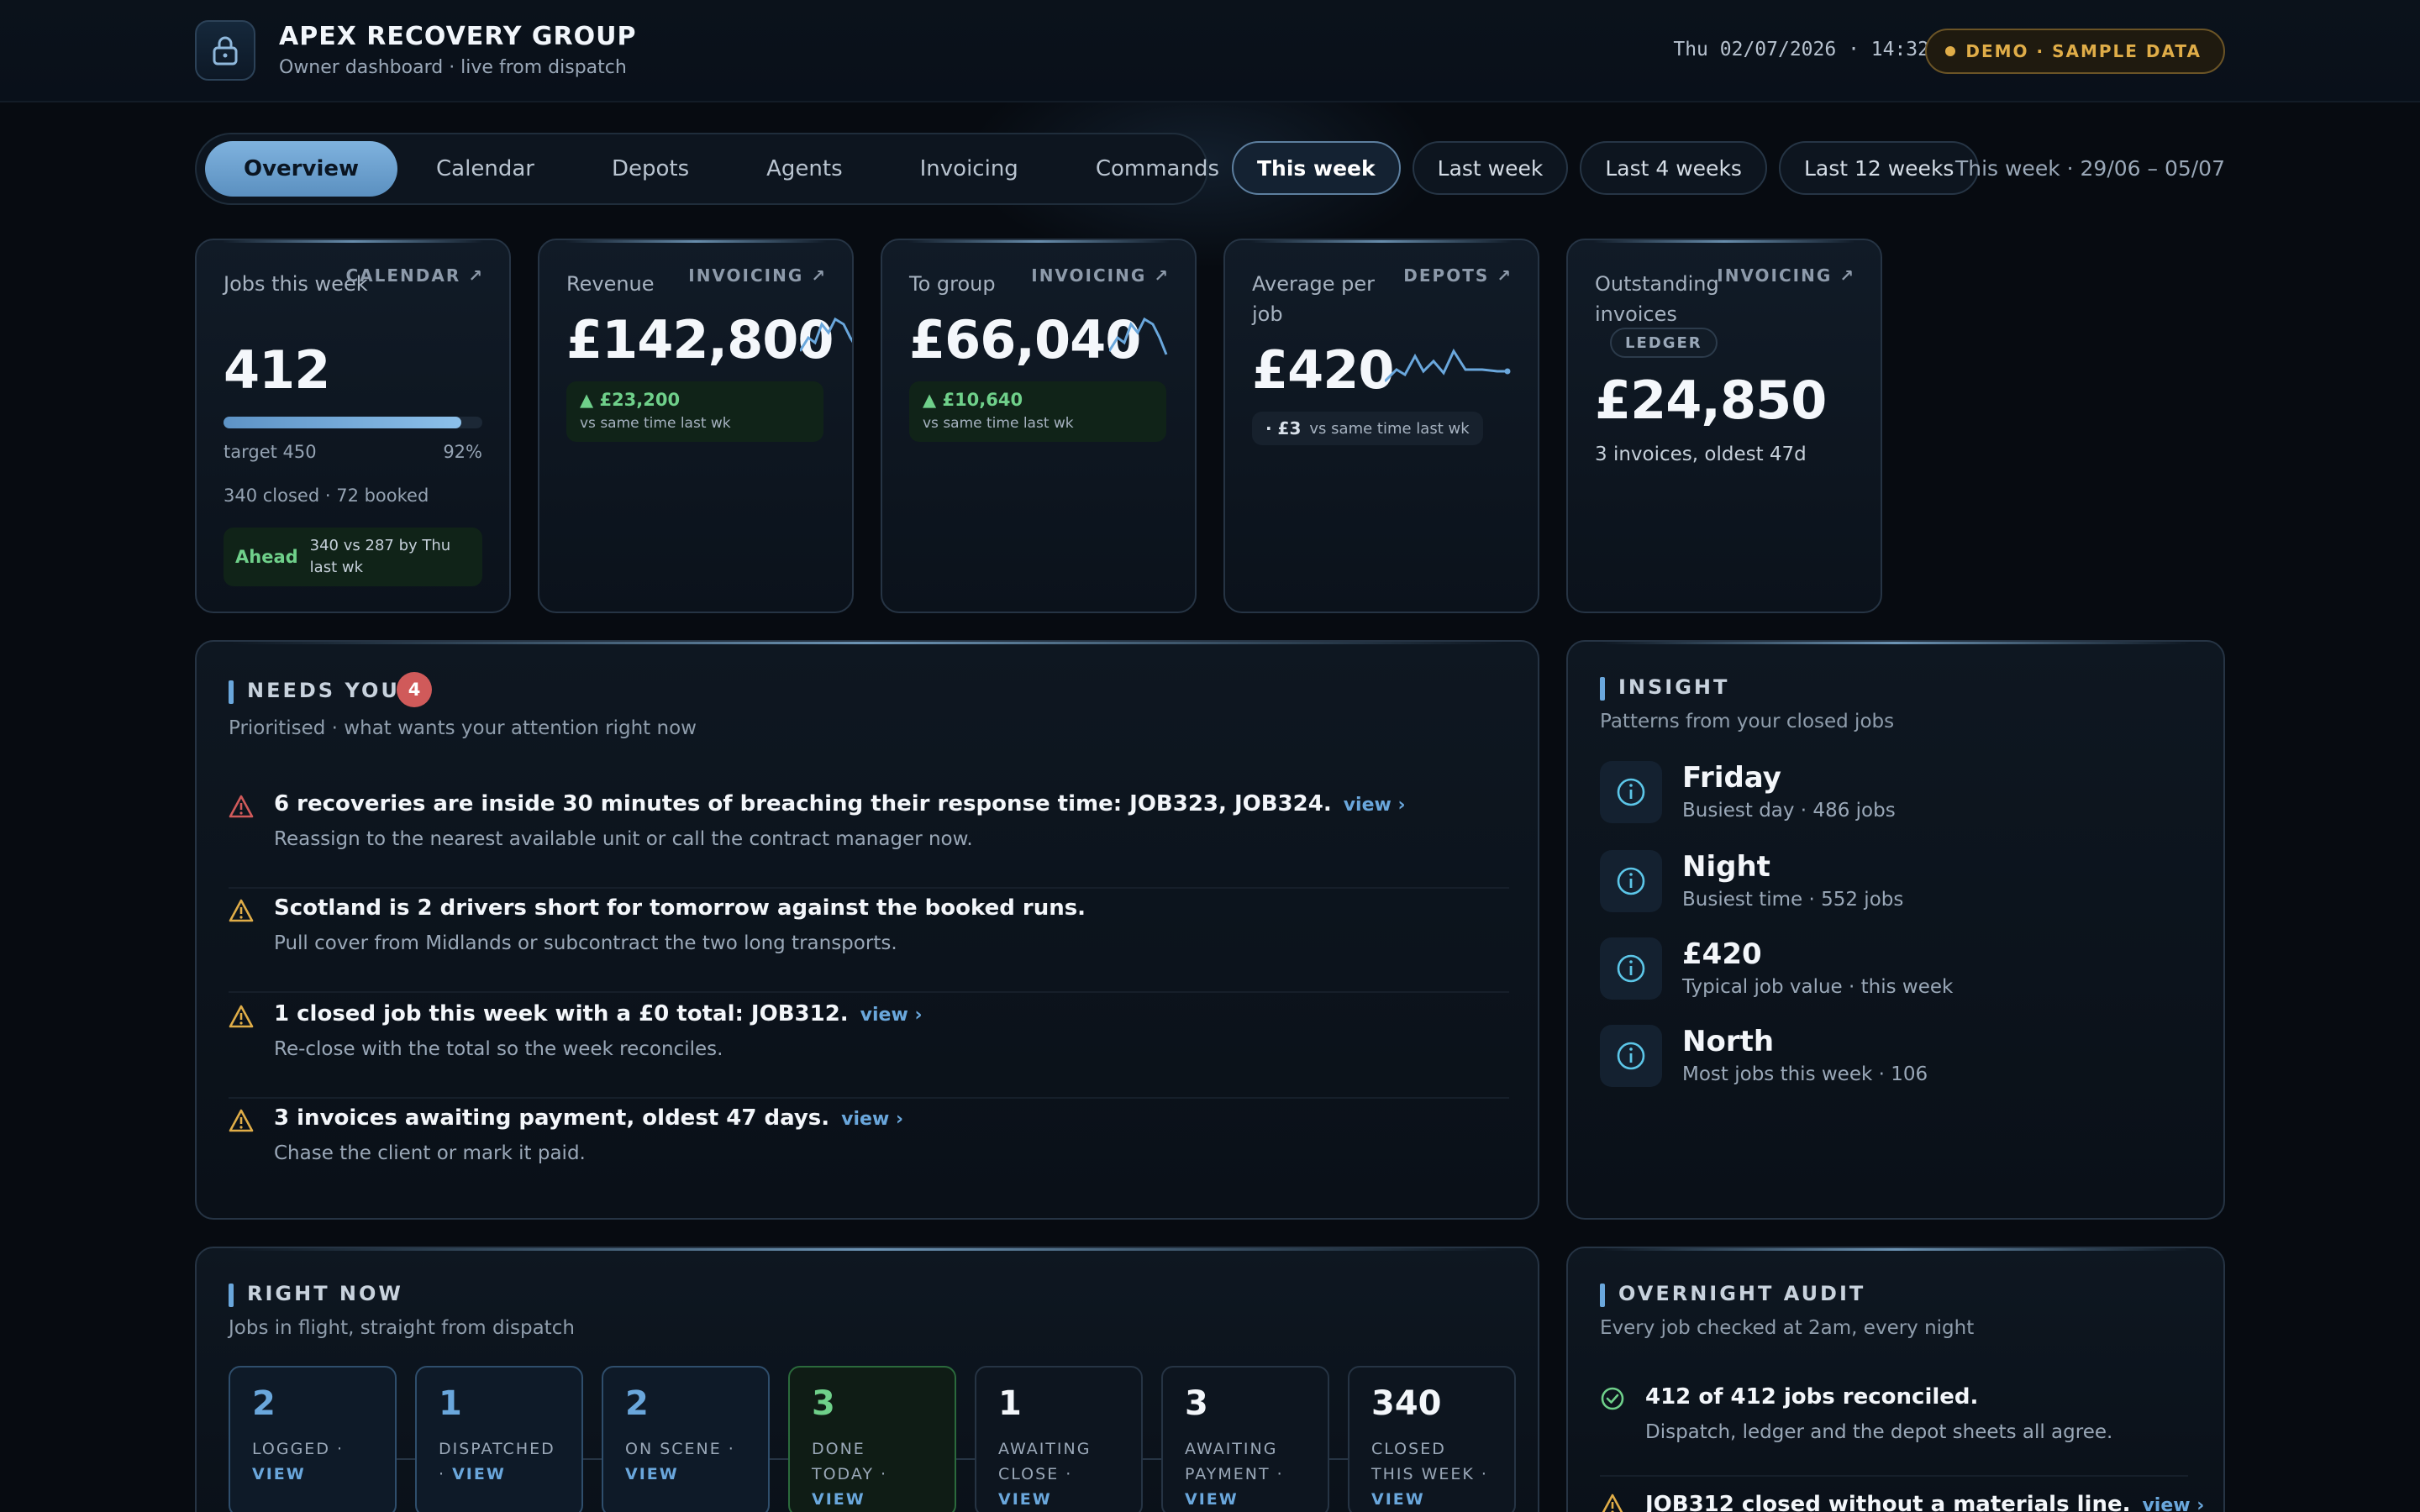  I want to click on calendar-link: CALENDAR ↗, so click(414, 275).